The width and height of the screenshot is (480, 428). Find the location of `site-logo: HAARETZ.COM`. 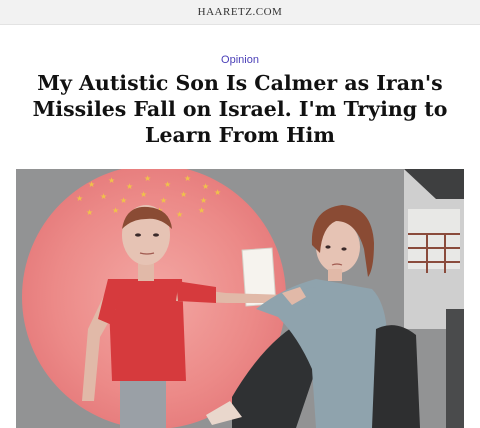

site-logo: HAARETZ.COM is located at coordinates (240, 12).